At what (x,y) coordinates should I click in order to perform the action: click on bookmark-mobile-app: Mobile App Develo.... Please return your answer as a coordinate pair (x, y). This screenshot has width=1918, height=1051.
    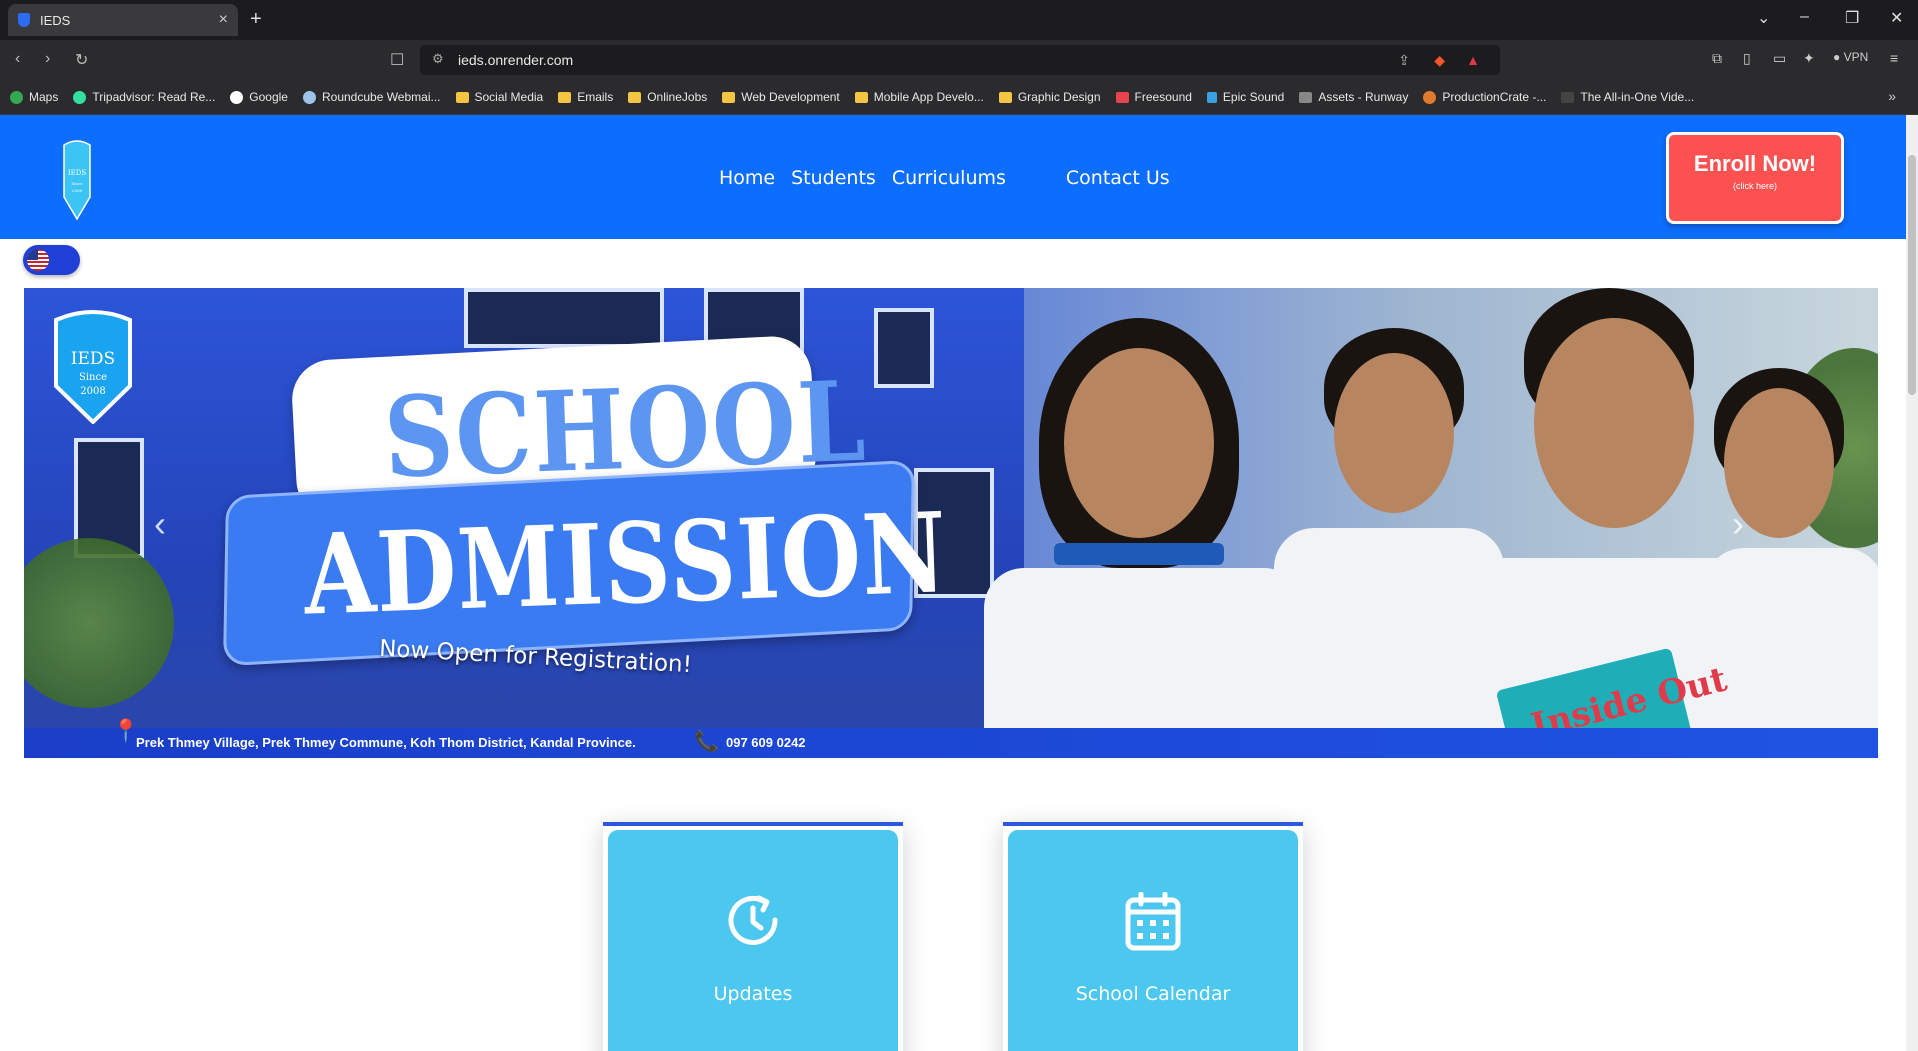
    Looking at the image, I should click on (919, 97).